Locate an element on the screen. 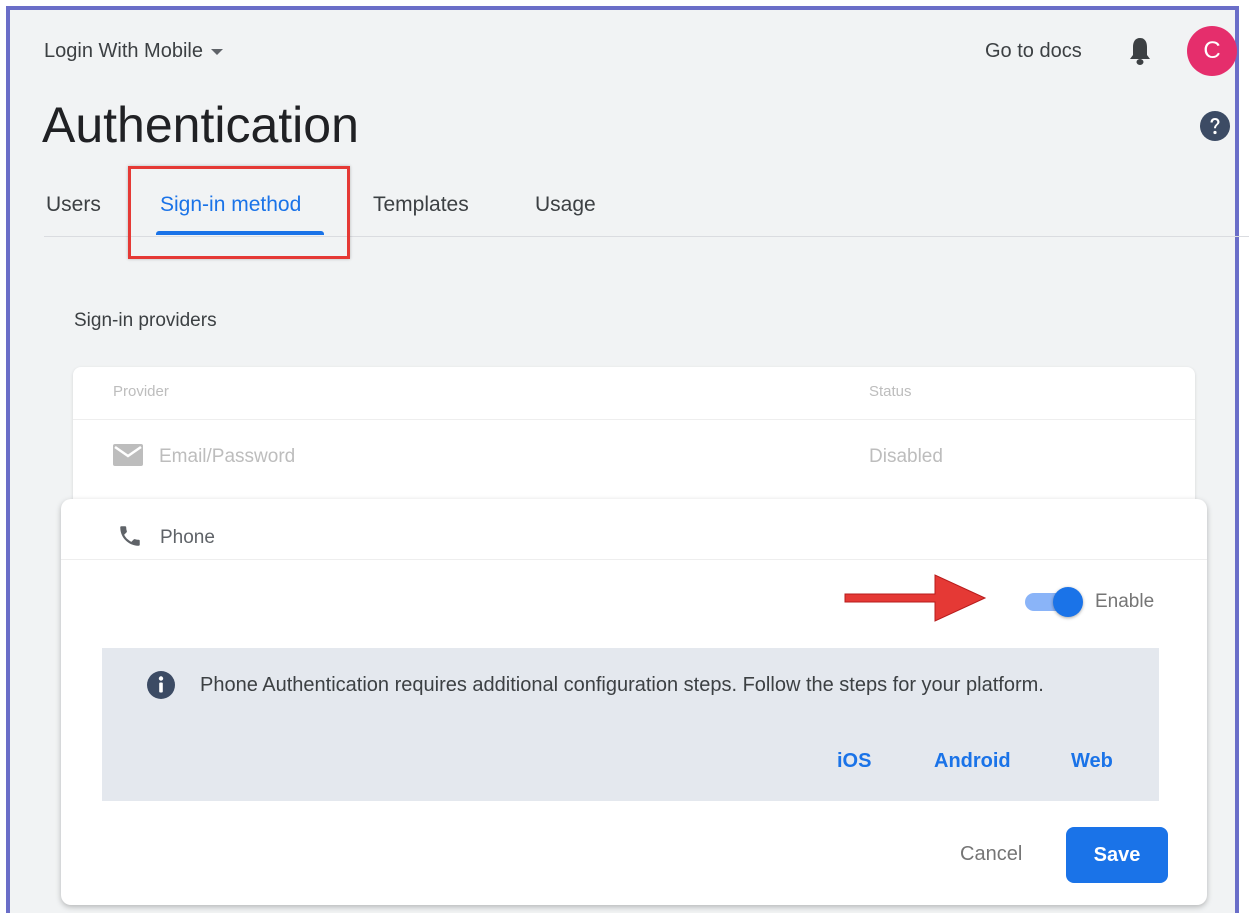  save-button: Save is located at coordinates (1117, 855).